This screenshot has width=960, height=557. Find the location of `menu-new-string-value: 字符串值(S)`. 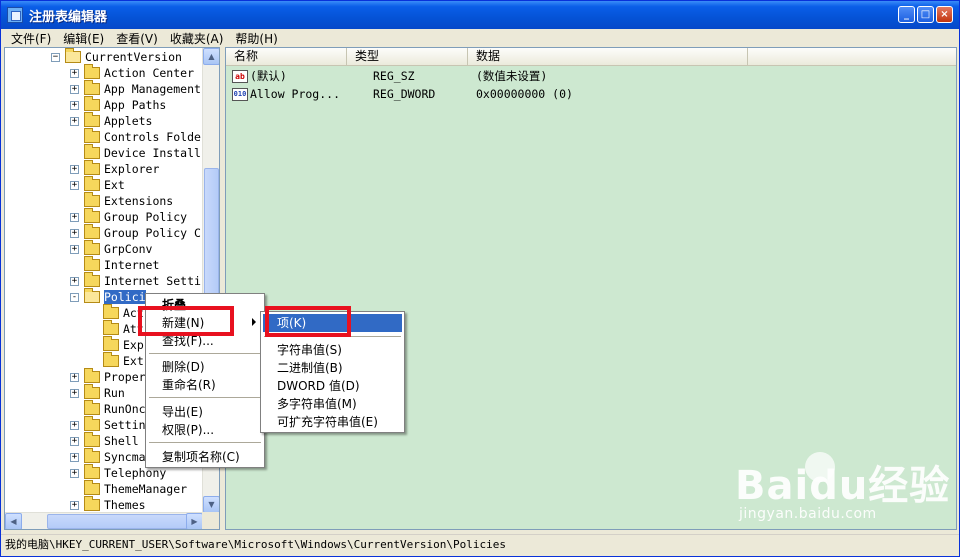

menu-new-string-value: 字符串值(S) is located at coordinates (332, 350).